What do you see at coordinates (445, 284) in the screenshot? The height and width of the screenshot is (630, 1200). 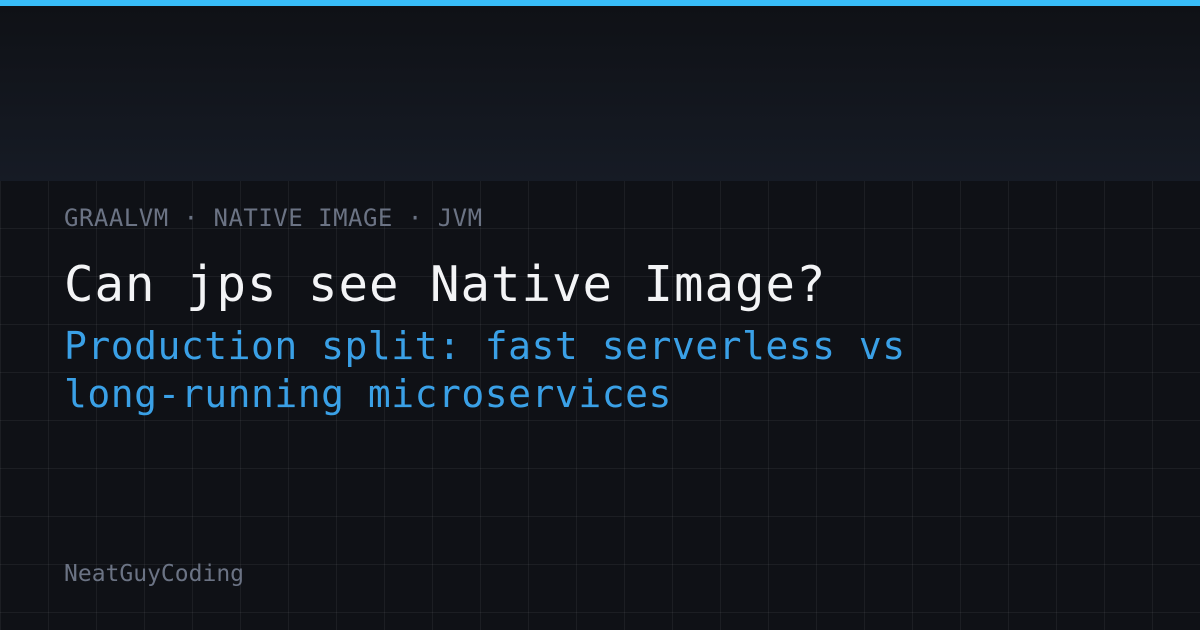 I see `page-title: Can jps see Native Image?` at bounding box center [445, 284].